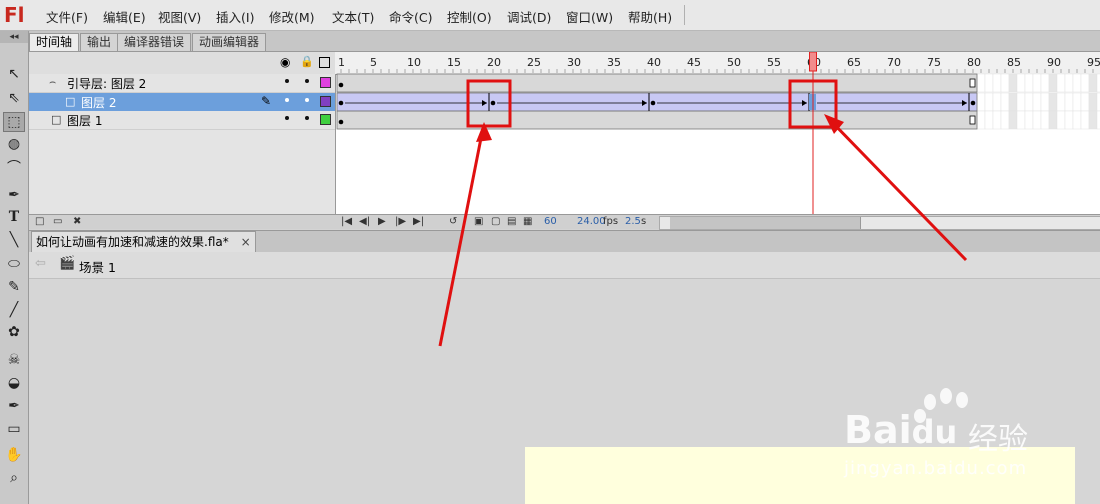 Image resolution: width=1100 pixels, height=504 pixels. What do you see at coordinates (461, 237) in the screenshot?
I see `annotation-arrow-left` at bounding box center [461, 237].